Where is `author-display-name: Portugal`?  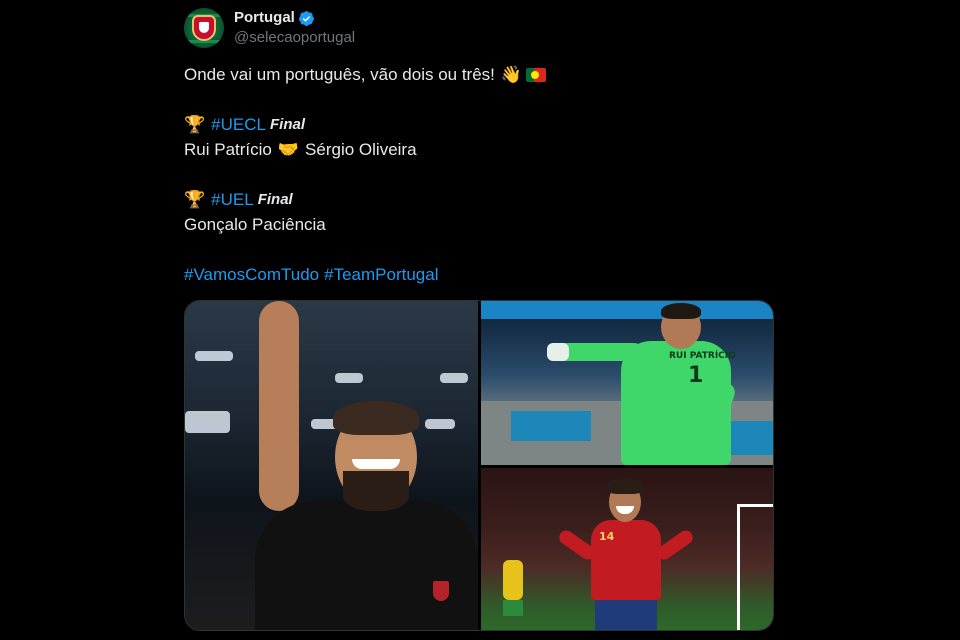
author-display-name: Portugal is located at coordinates (264, 18).